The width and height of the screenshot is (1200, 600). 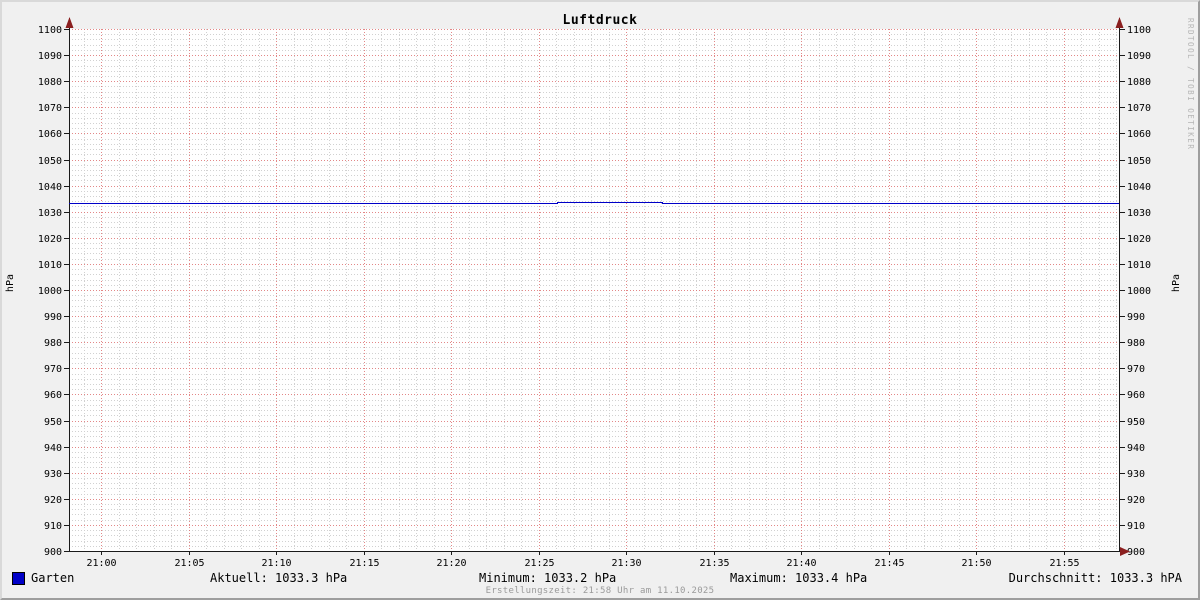 What do you see at coordinates (626, 563) in the screenshot?
I see `svg-text: 21:30` at bounding box center [626, 563].